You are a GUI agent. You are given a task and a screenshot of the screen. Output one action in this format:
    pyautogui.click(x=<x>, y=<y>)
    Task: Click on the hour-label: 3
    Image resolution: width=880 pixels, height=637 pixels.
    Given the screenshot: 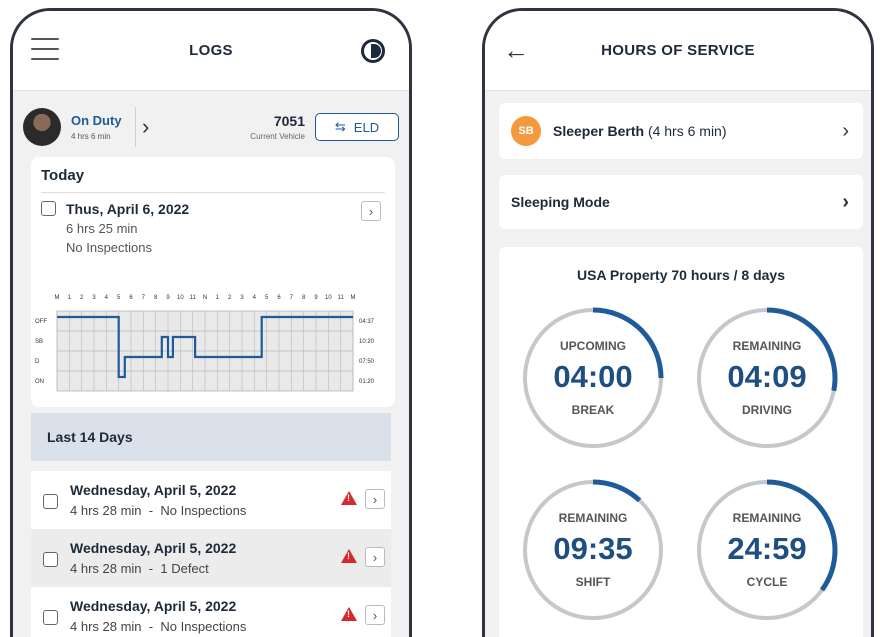 What is the action you would take?
    pyautogui.click(x=94, y=298)
    